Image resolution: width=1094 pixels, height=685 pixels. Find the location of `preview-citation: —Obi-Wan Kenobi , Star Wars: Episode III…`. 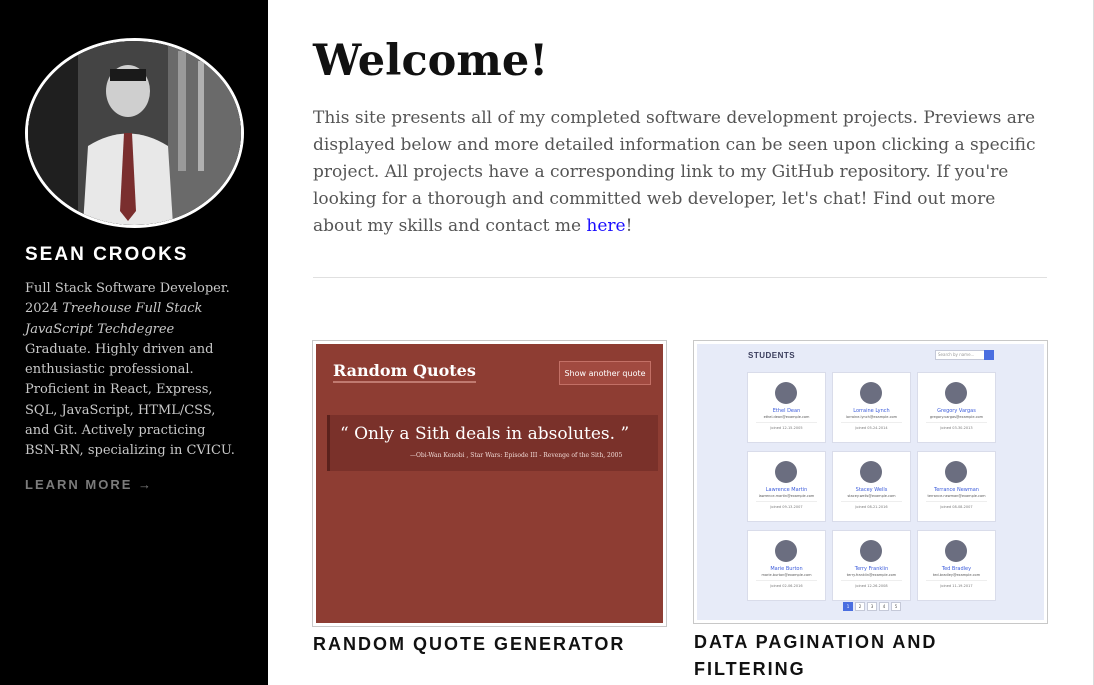

preview-citation: —Obi-Wan Kenobi , Star Wars: Episode III… is located at coordinates (516, 455).